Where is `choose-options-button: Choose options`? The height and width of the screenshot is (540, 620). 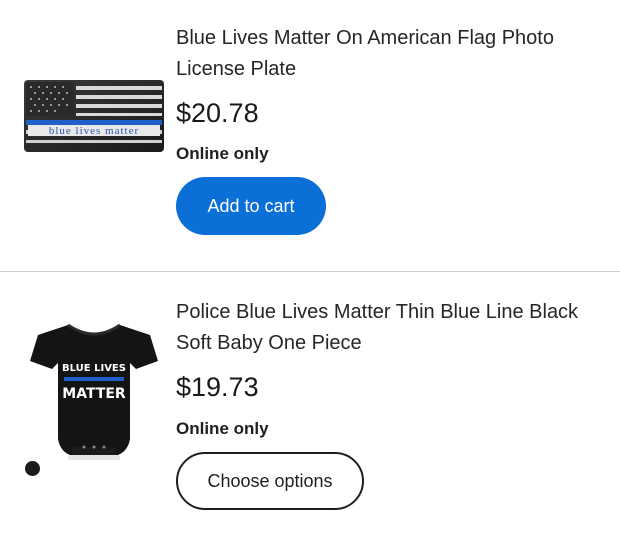 choose-options-button: Choose options is located at coordinates (270, 481).